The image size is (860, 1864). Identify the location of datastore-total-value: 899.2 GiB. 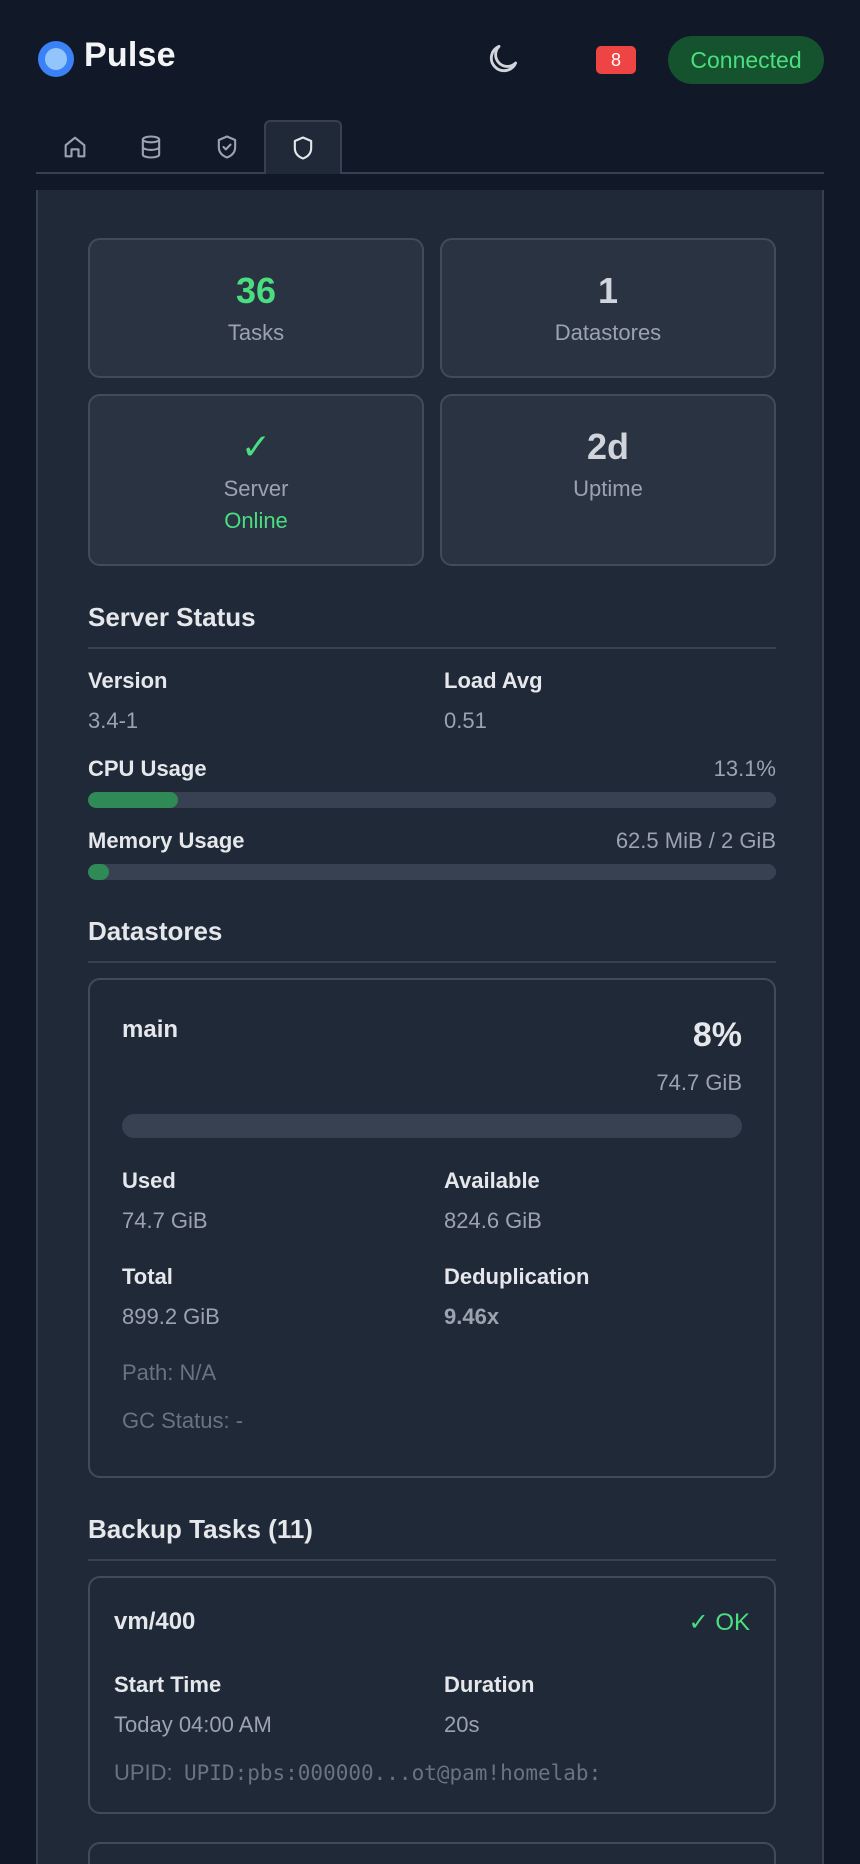
(171, 1316).